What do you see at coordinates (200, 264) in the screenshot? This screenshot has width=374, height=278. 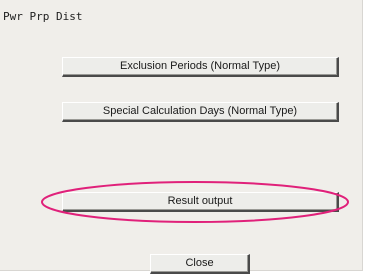 I see `close-button: Close` at bounding box center [200, 264].